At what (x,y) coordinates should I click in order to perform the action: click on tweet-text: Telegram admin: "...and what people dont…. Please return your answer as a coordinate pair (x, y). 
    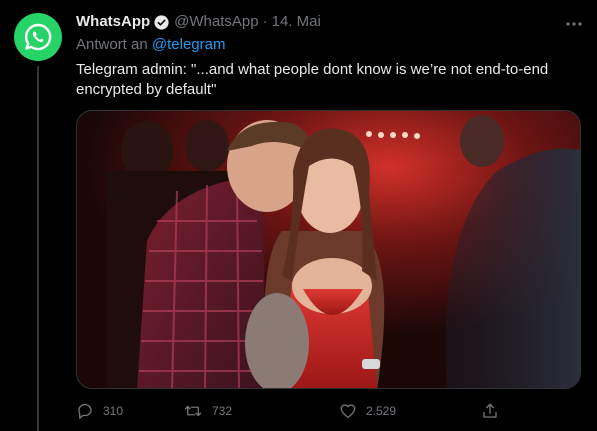
    Looking at the image, I should click on (312, 79).